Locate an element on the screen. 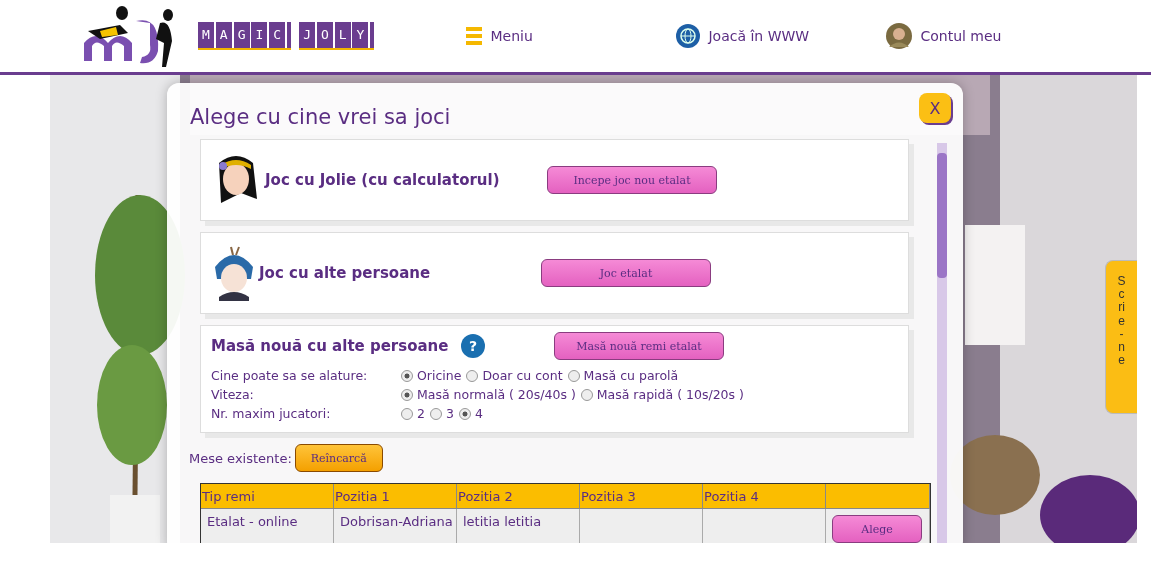  avatar-icon is located at coordinates (899, 36).